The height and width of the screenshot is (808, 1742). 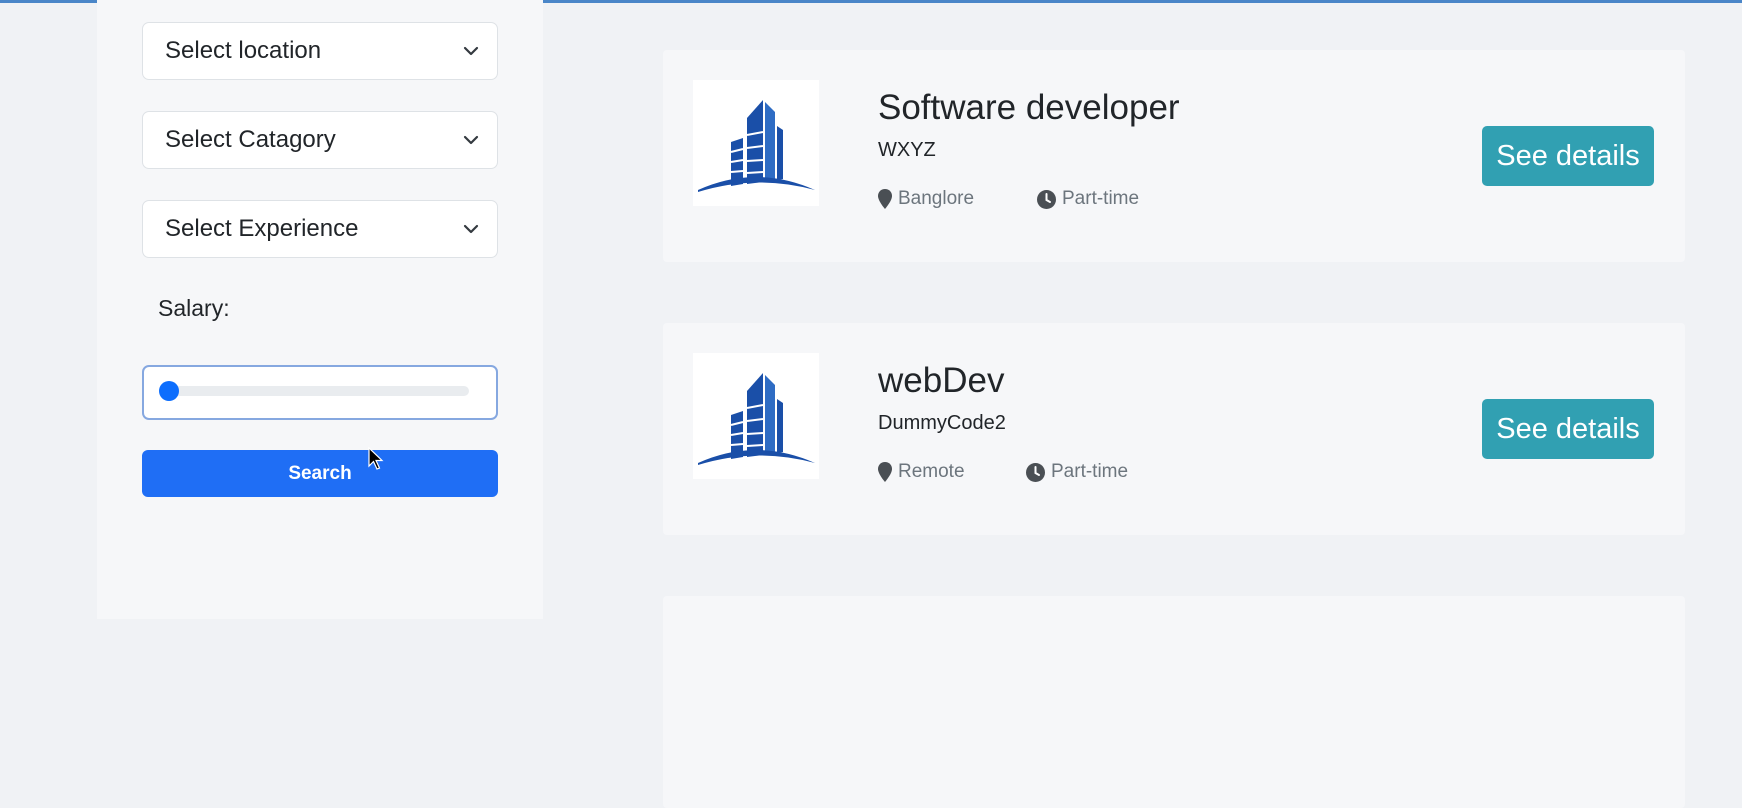 I want to click on job-title: Software developer, so click(x=1029, y=108).